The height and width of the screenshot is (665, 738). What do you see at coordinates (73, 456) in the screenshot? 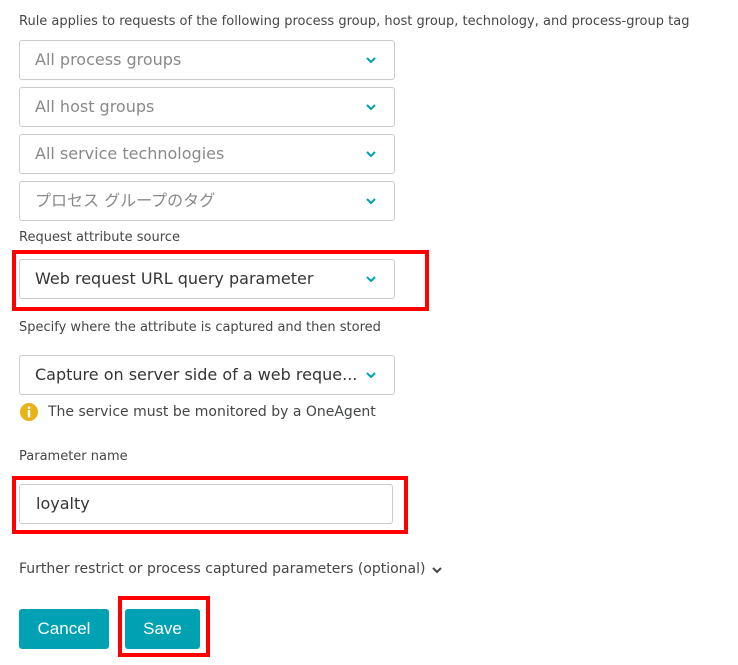
I see `parameter-label: Parameter name` at bounding box center [73, 456].